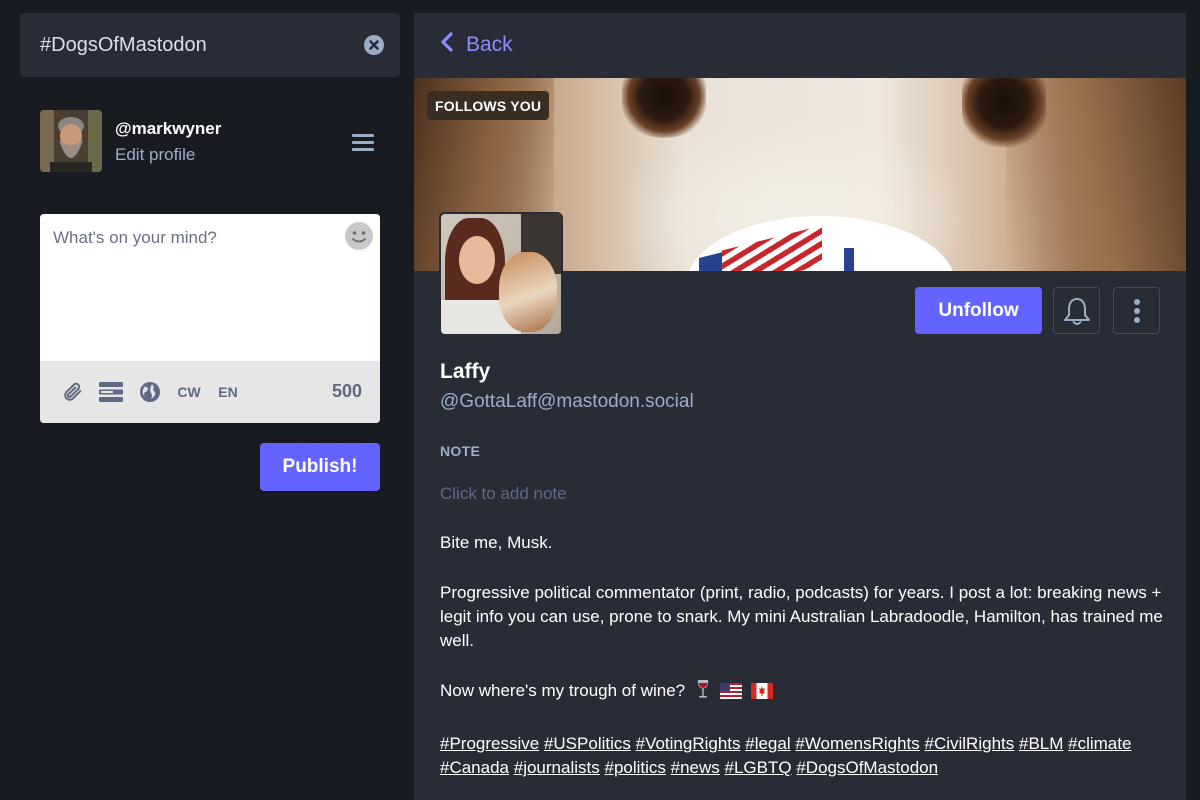 The image size is (1200, 800). Describe the element at coordinates (489, 743) in the screenshot. I see `hashtag-link: #Progressive` at that location.